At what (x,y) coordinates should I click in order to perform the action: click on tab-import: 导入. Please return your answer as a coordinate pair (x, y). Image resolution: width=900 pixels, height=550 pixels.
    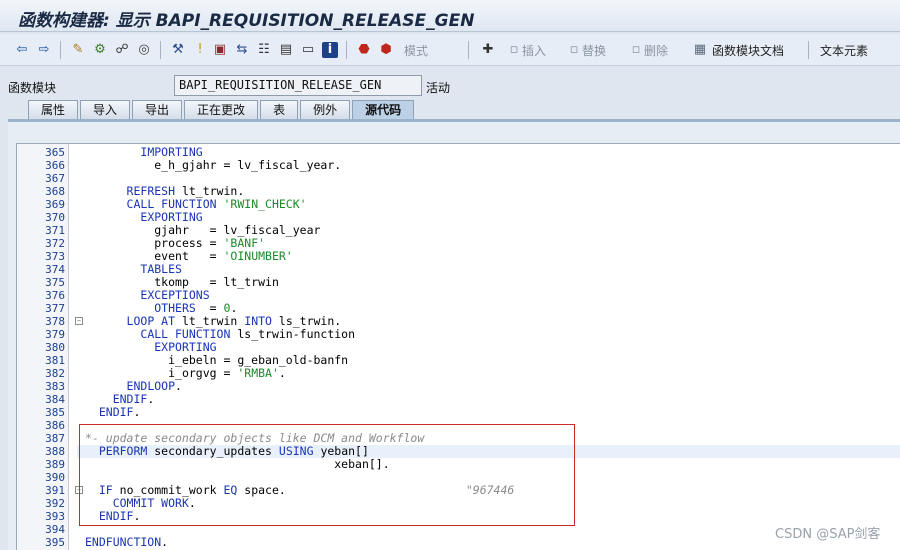
    Looking at the image, I should click on (105, 109).